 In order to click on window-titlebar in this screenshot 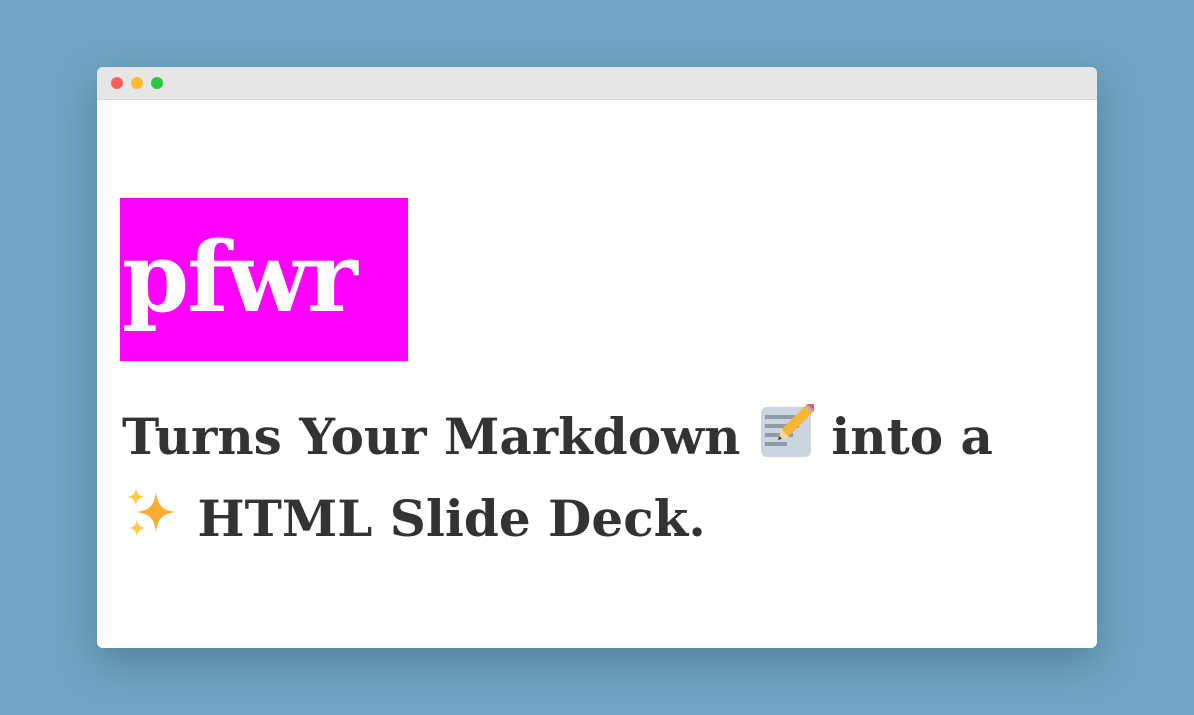, I will do `click(597, 83)`.